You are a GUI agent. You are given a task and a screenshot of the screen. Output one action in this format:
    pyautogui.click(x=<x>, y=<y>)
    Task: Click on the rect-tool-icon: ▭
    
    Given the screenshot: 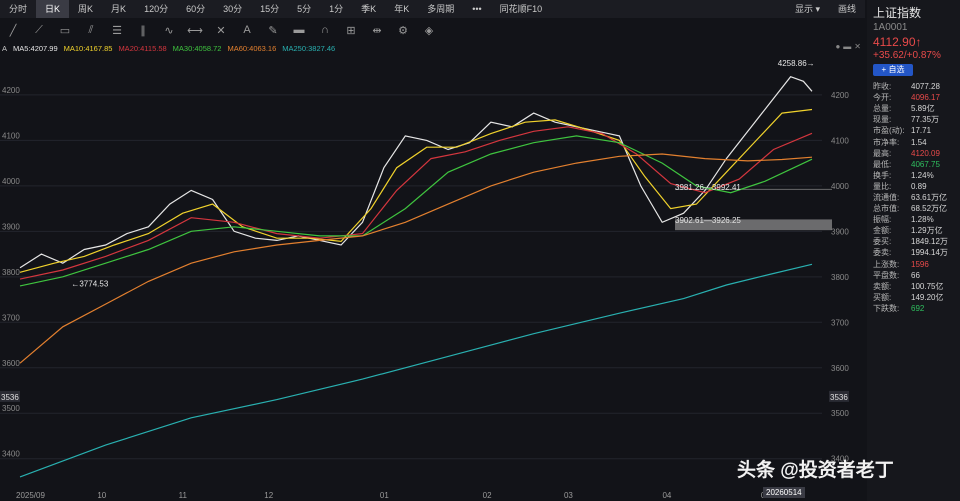 What is the action you would take?
    pyautogui.click(x=65, y=30)
    